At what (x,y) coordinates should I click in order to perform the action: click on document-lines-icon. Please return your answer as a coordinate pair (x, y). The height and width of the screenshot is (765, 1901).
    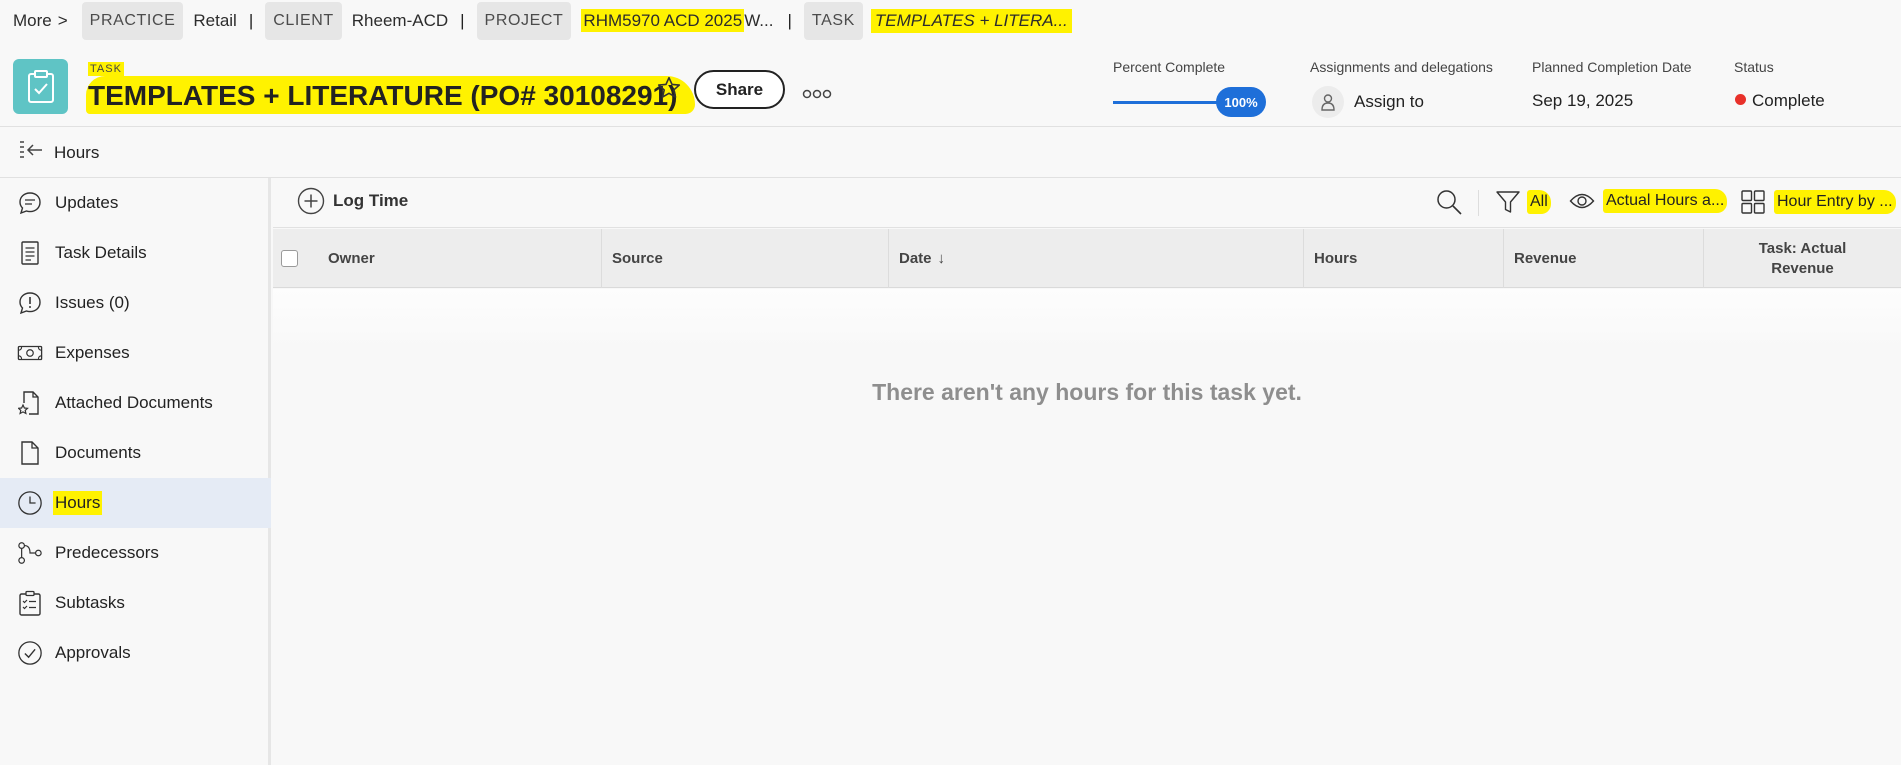
    Looking at the image, I should click on (30, 253).